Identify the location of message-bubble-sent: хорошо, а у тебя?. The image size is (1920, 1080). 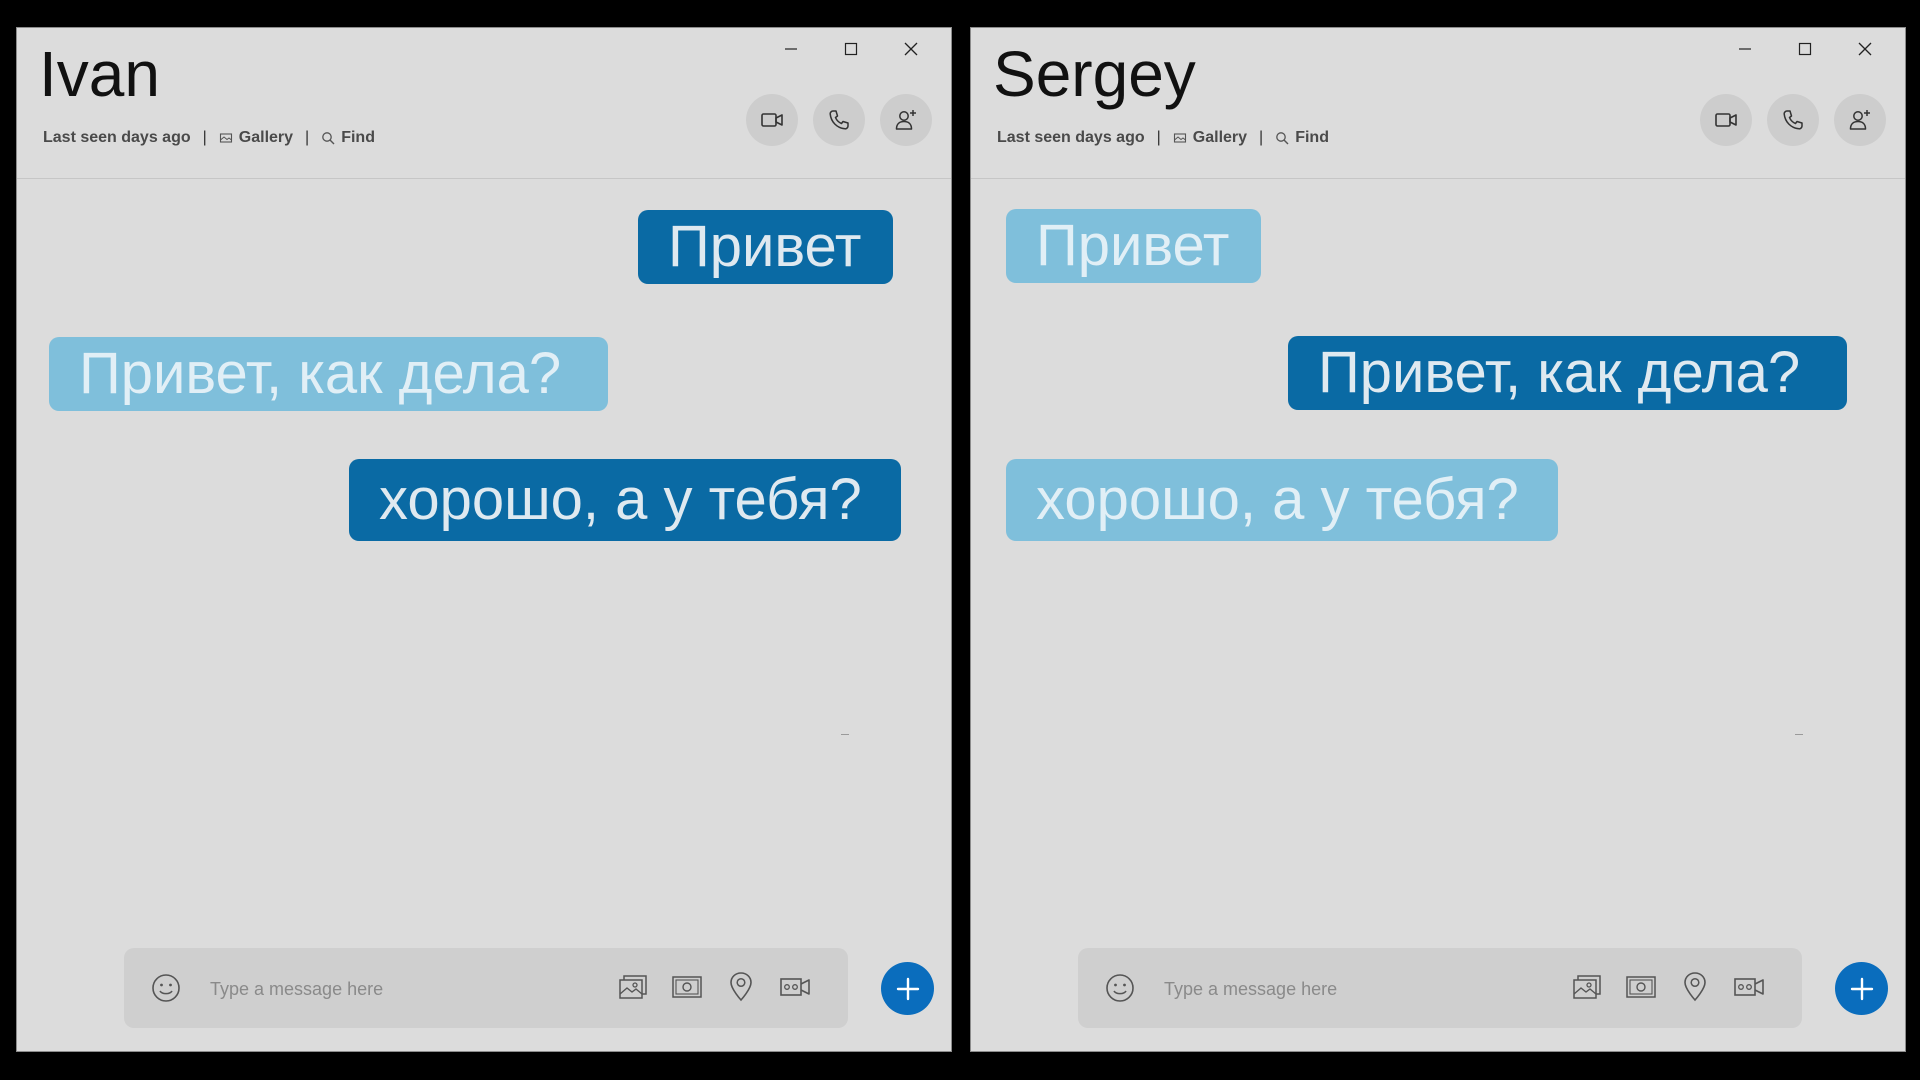
(625, 500).